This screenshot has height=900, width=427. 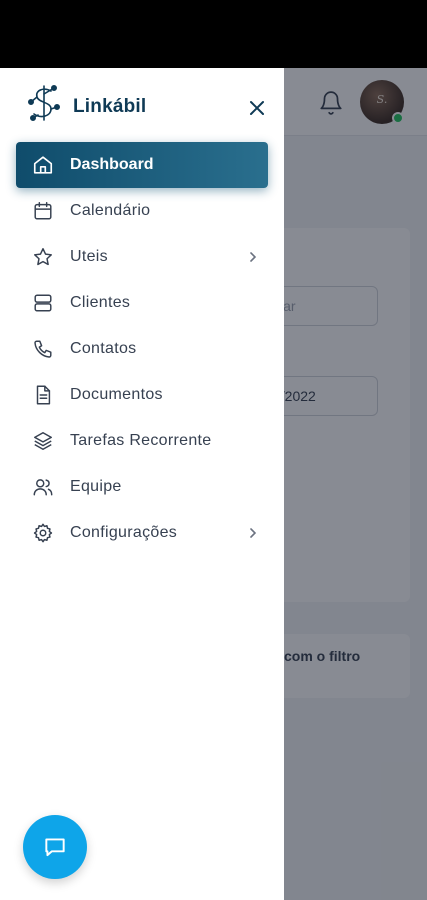 I want to click on server-icon, so click(x=43, y=303).